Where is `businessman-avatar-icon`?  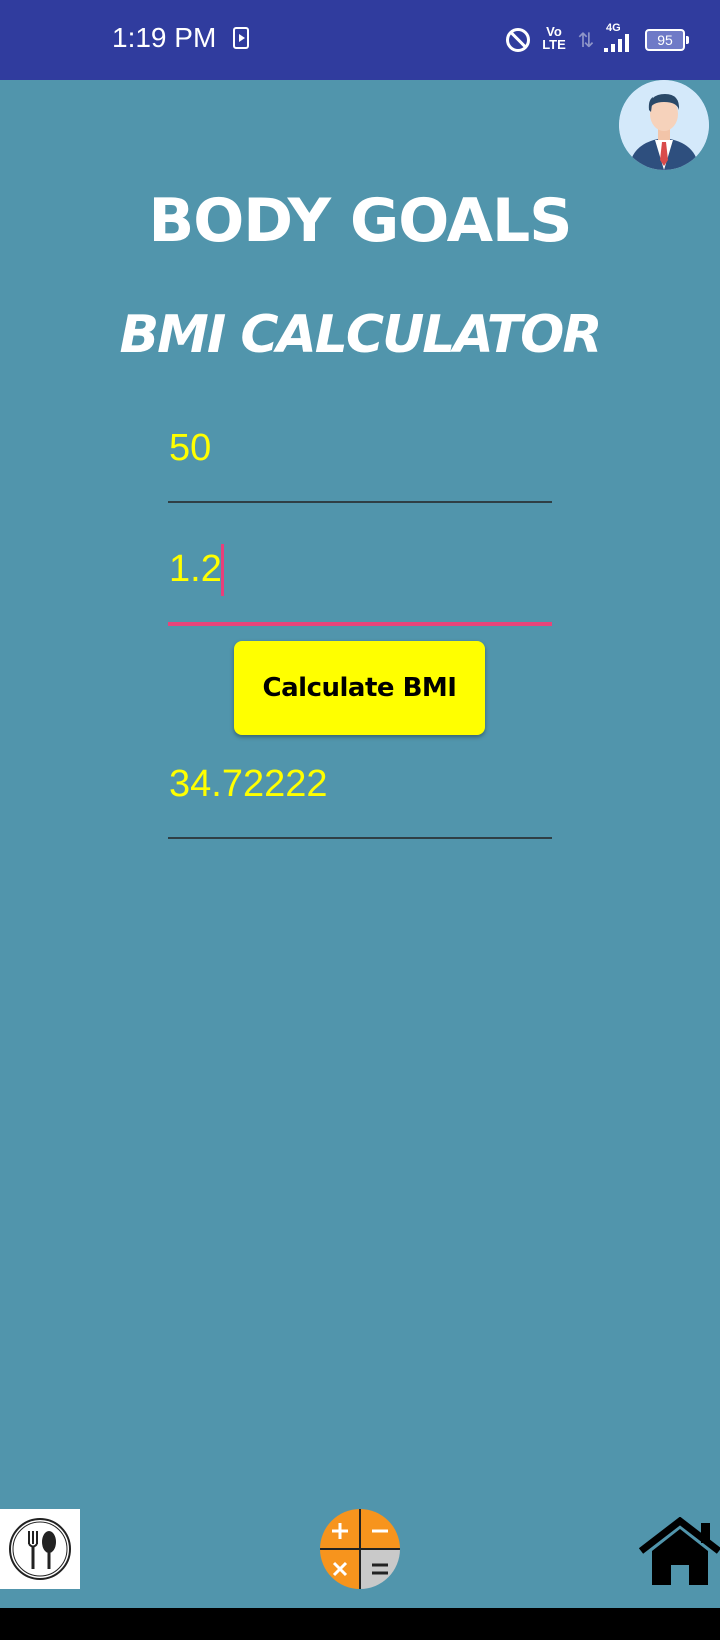 businessman-avatar-icon is located at coordinates (664, 125).